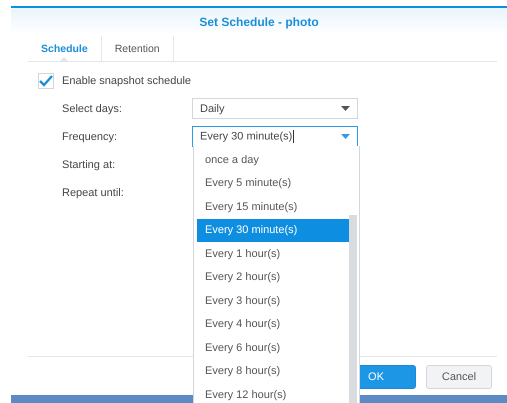 The height and width of the screenshot is (403, 507). Describe the element at coordinates (353, 309) in the screenshot. I see `scrollbar` at that location.